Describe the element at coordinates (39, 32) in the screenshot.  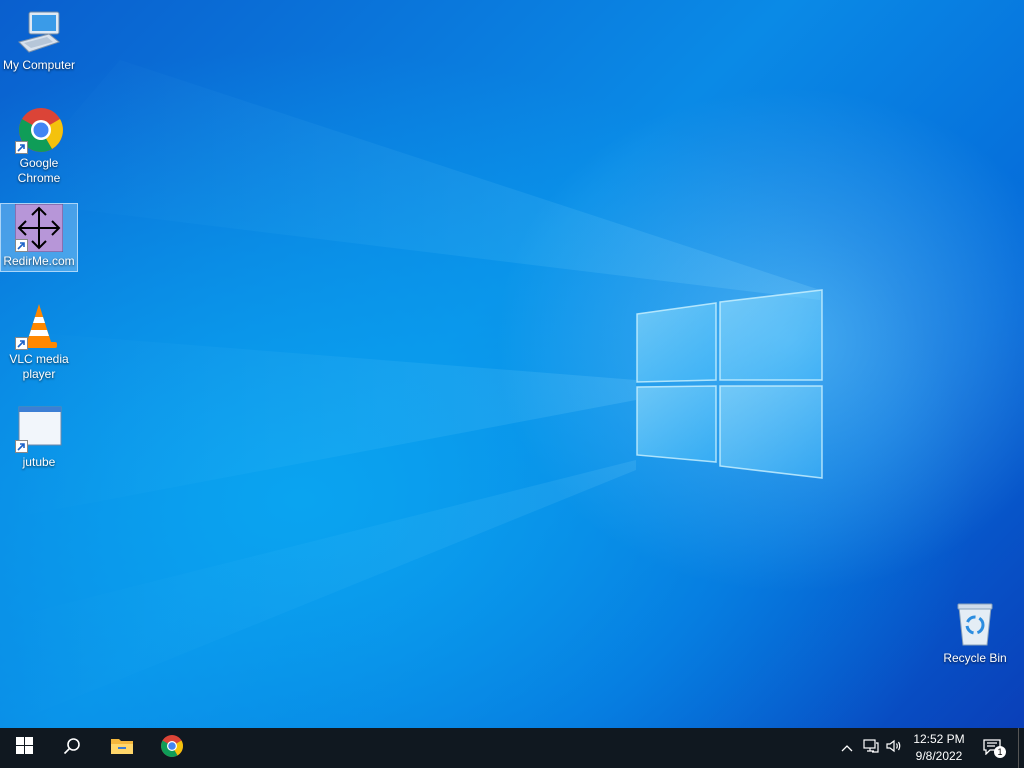
I see `computer-icon` at that location.